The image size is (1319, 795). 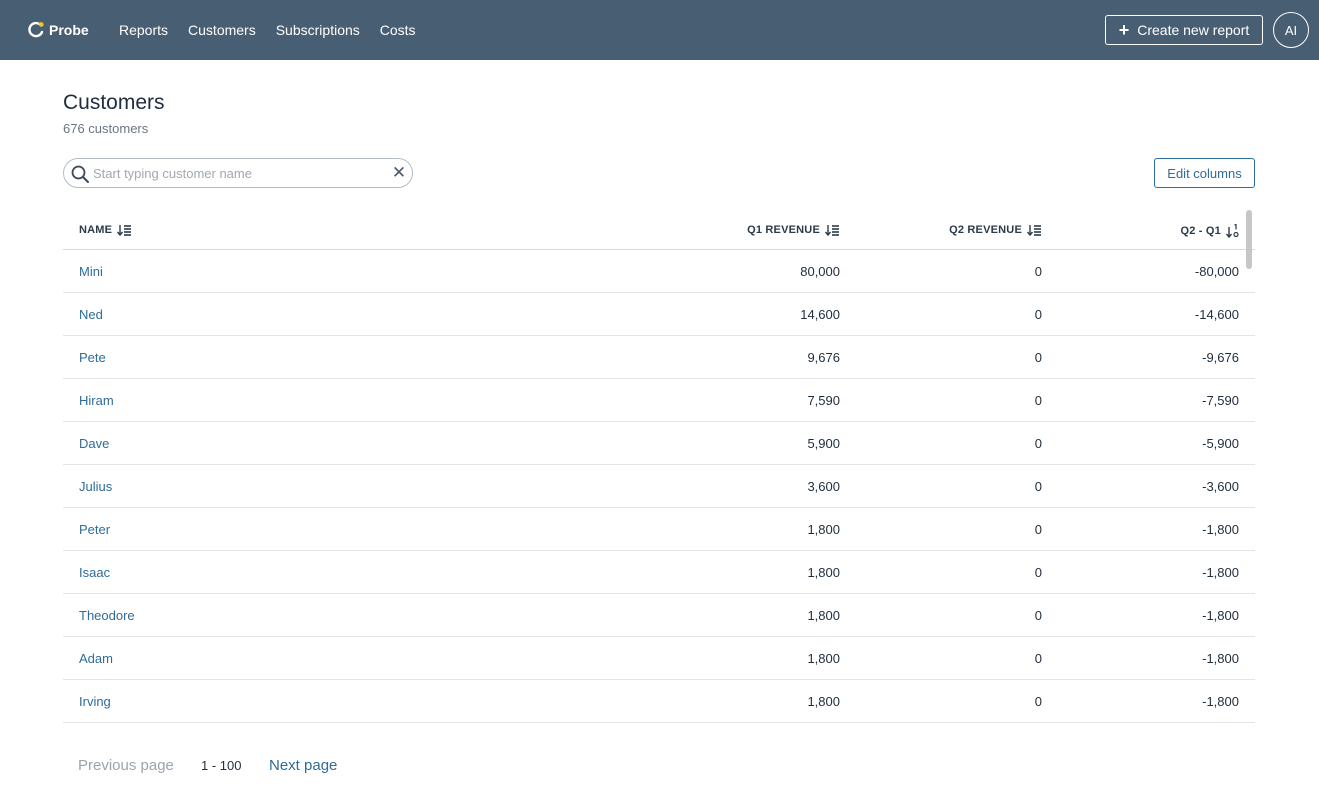 I want to click on close-icon: ✕, so click(x=399, y=173).